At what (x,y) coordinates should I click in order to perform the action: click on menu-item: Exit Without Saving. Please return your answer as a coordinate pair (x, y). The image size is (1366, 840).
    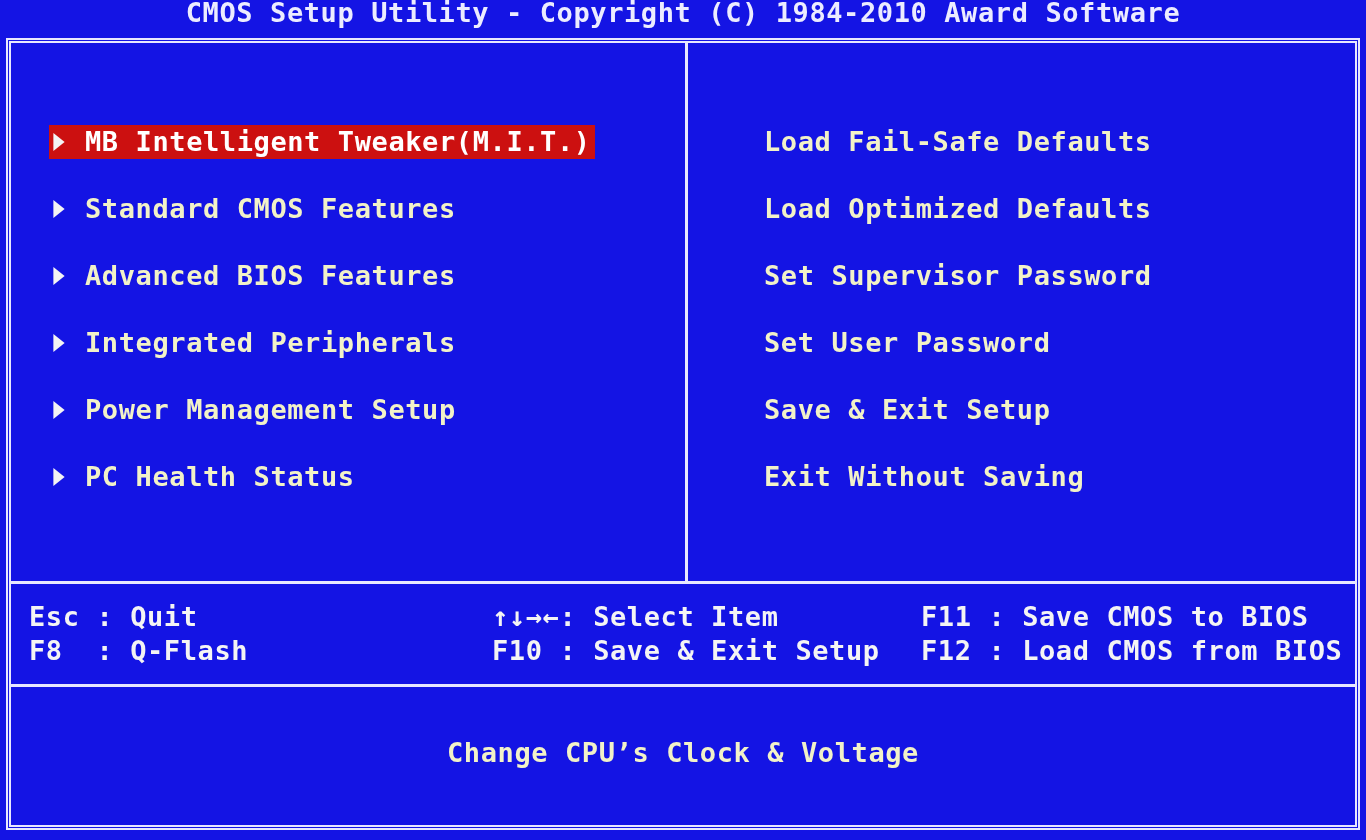
    Looking at the image, I should click on (926, 477).